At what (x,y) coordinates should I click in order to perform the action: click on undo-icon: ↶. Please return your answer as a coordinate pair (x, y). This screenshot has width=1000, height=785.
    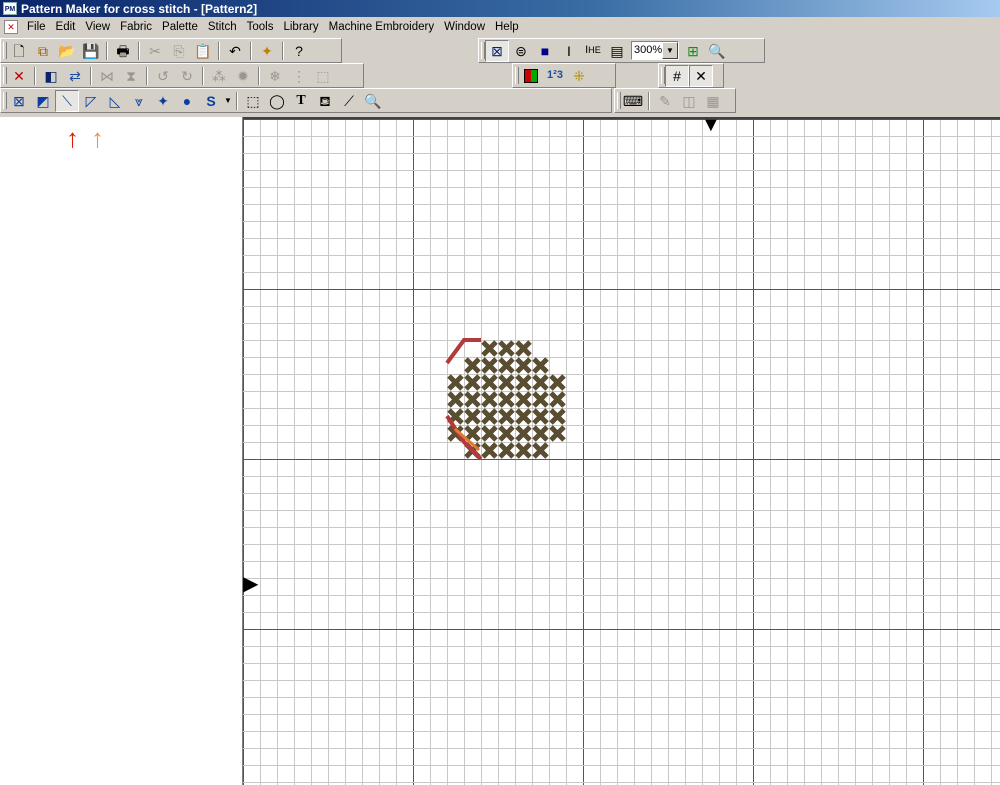
    Looking at the image, I should click on (235, 51).